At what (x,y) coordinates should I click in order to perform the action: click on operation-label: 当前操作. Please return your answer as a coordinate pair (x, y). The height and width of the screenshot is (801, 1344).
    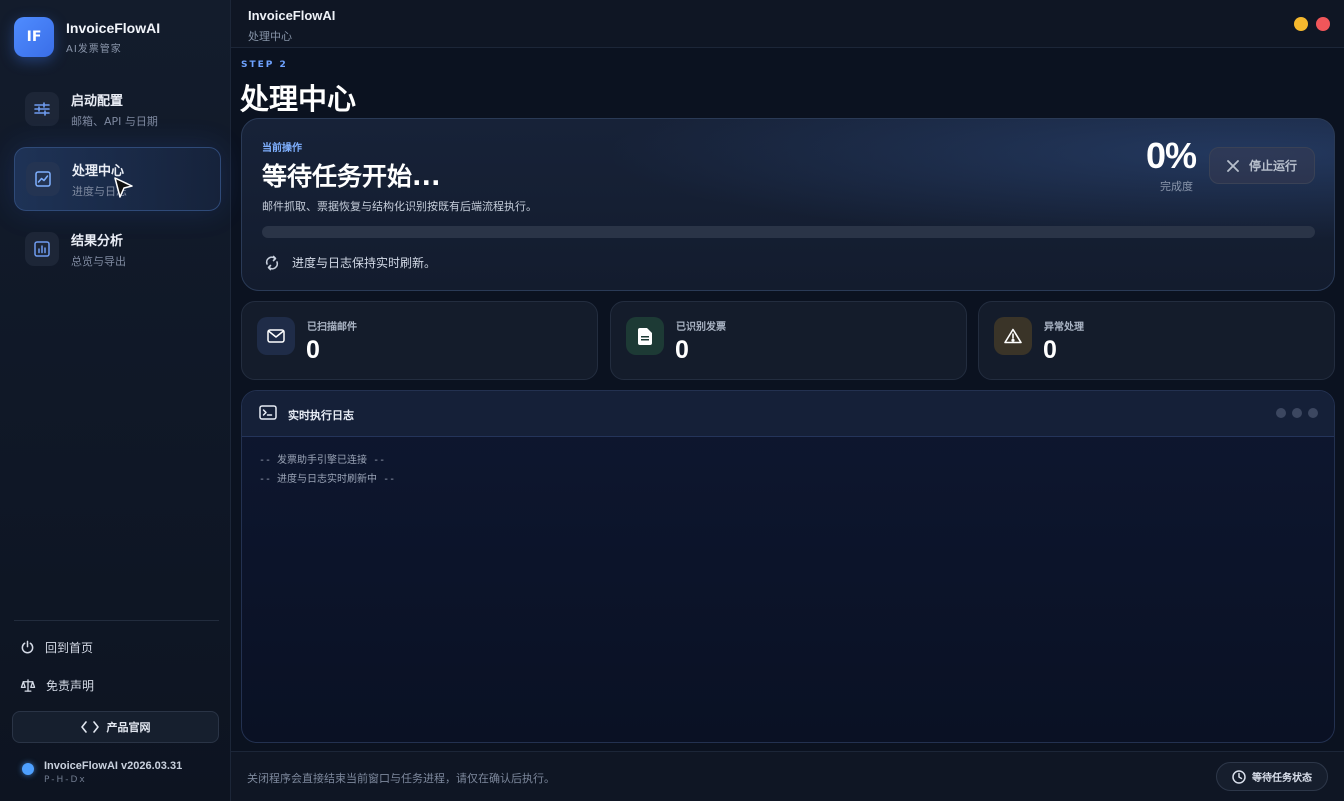
    Looking at the image, I should click on (282, 148).